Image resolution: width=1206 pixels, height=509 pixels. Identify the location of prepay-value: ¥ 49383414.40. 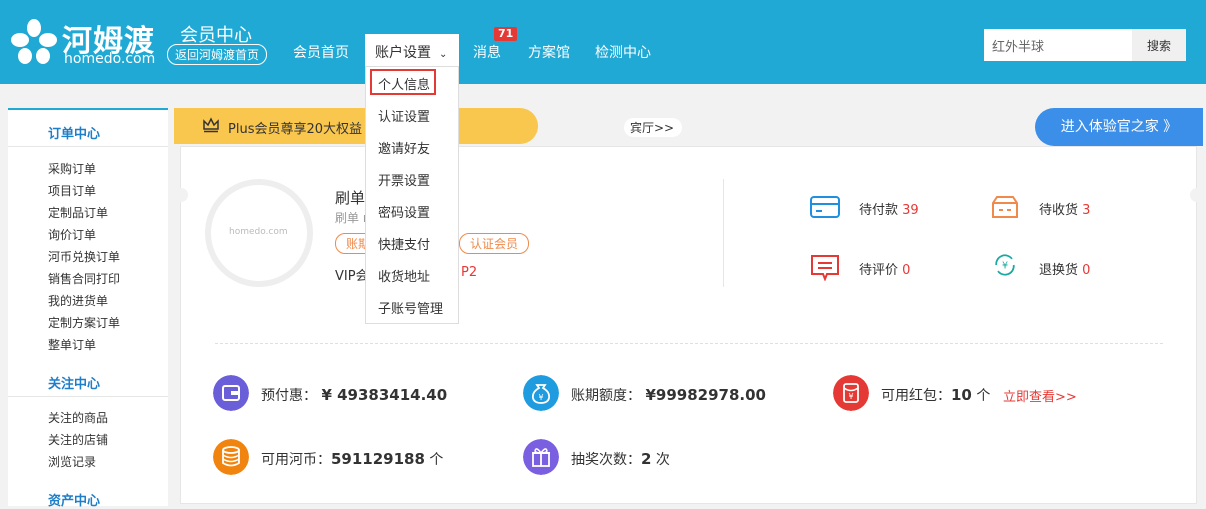
(384, 395).